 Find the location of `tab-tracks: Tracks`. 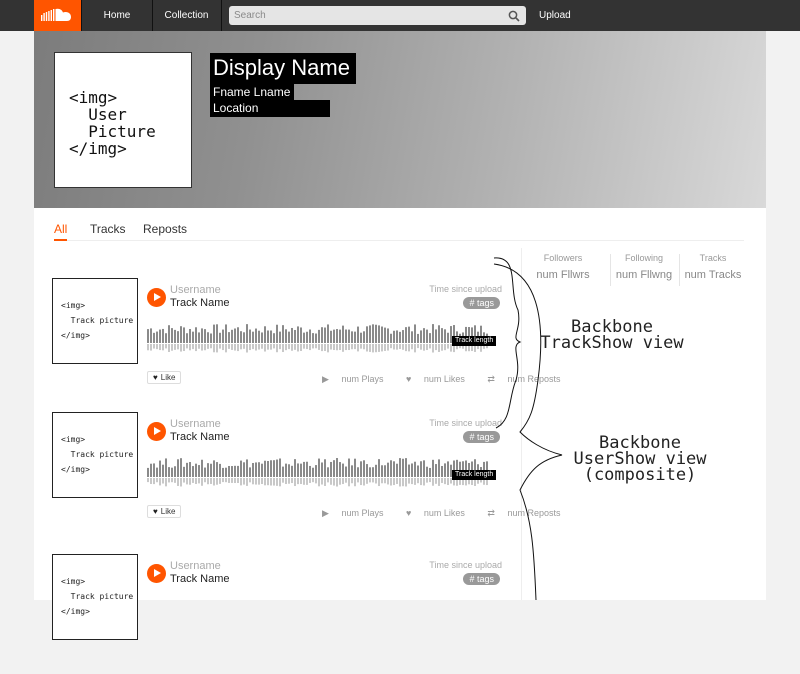

tab-tracks: Tracks is located at coordinates (108, 229).